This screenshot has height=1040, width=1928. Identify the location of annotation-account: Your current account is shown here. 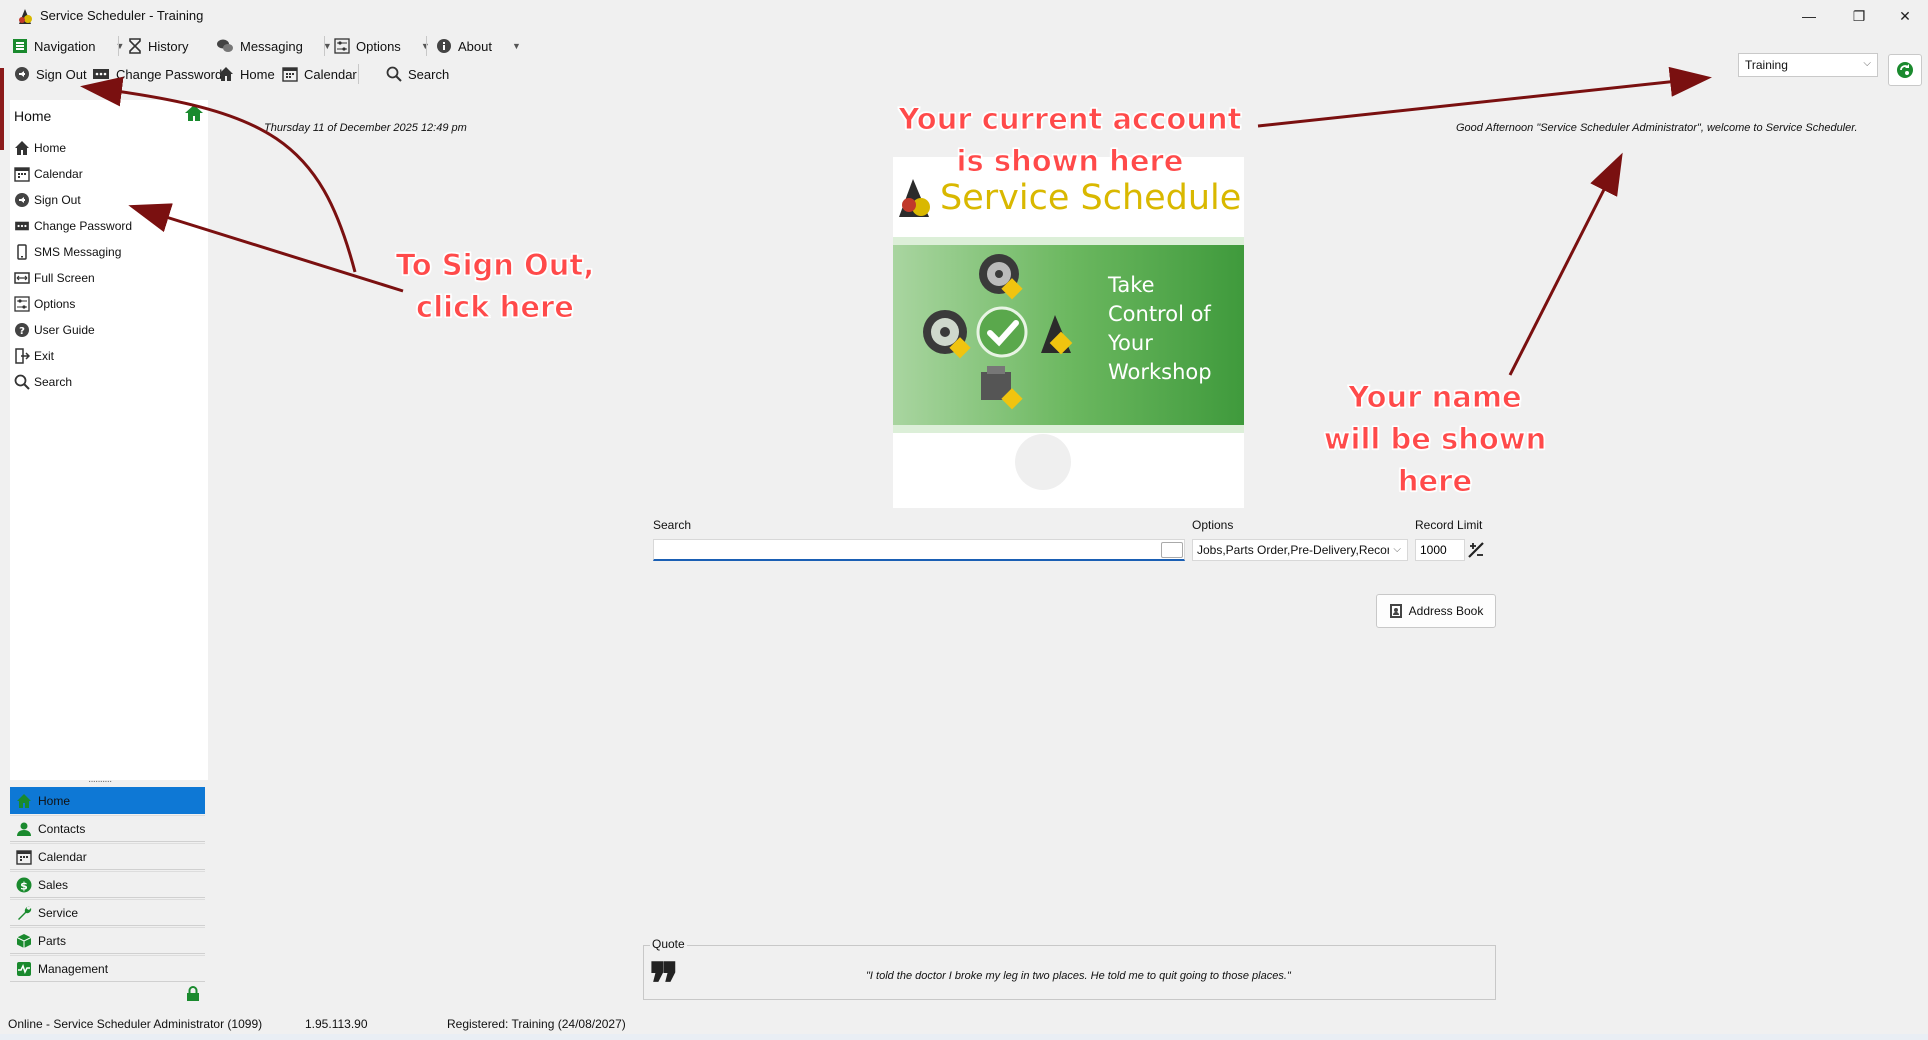
(1070, 140).